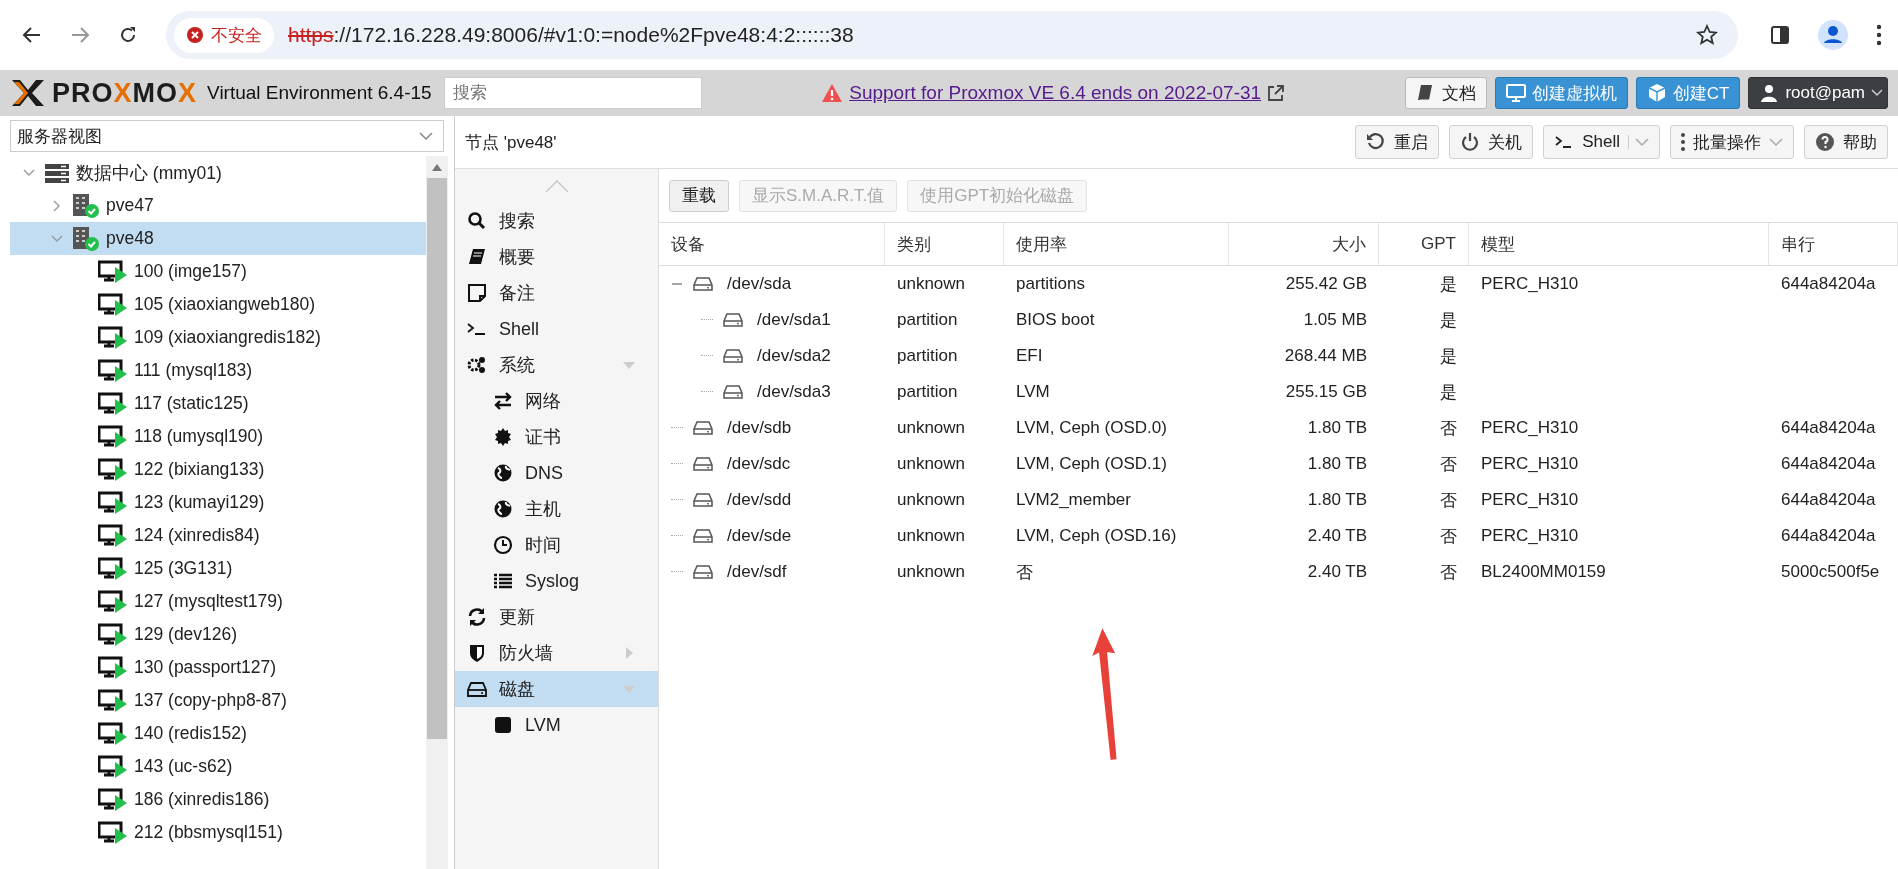  Describe the element at coordinates (556, 725) in the screenshot. I see `nav-item: LVM` at that location.